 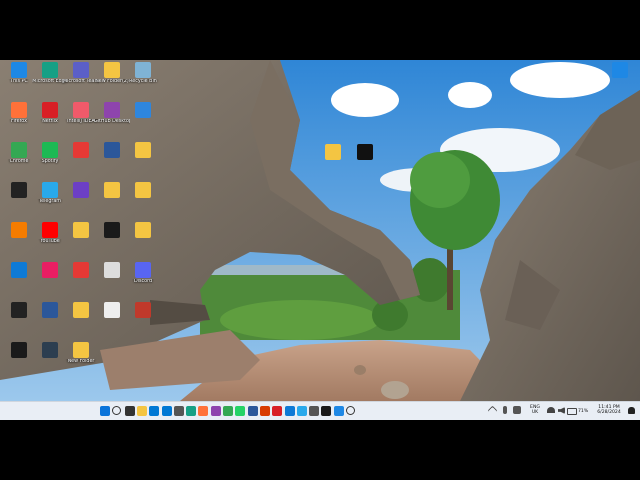 What do you see at coordinates (265, 411) in the screenshot?
I see `office-icon` at bounding box center [265, 411].